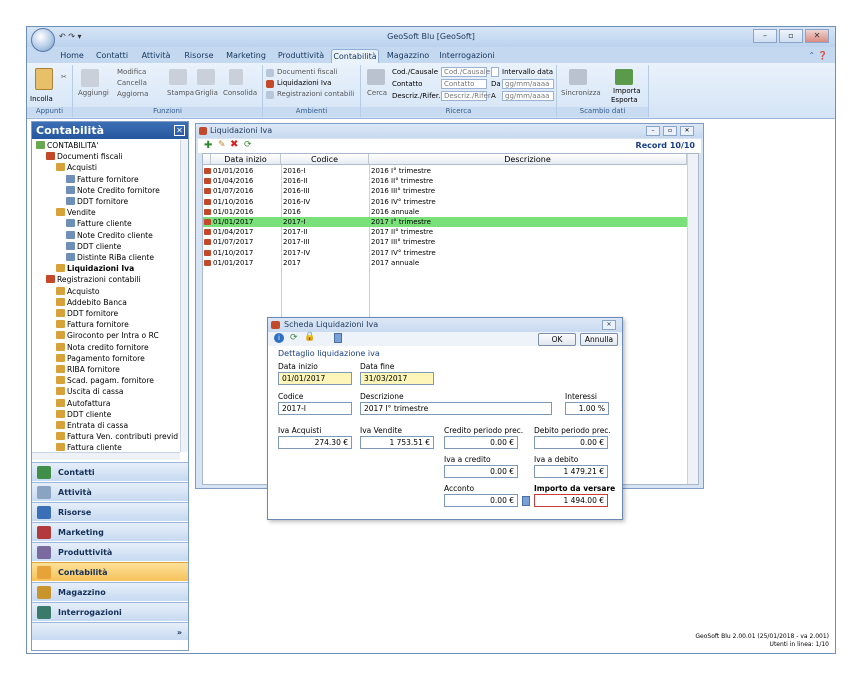 This screenshot has height=678, width=856. I want to click on tree-horizontal-scrollbar, so click(106, 456).